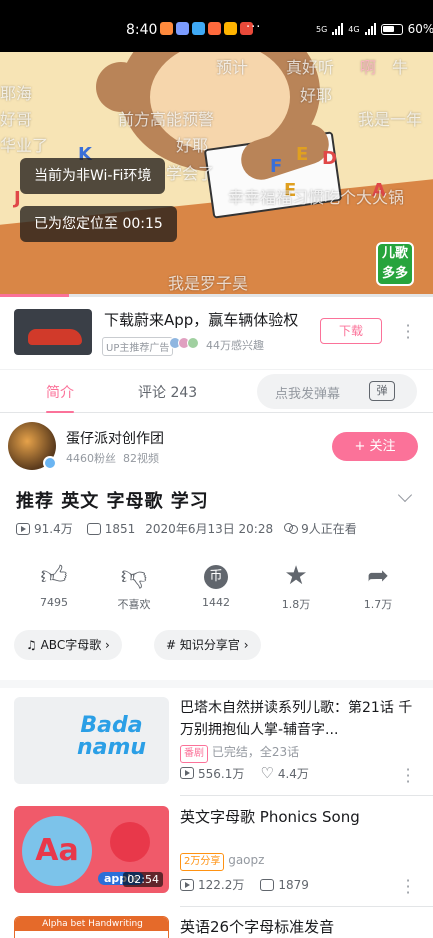  What do you see at coordinates (134, 586) in the screenshot?
I see `dislike-button: 👎︎ 不喜欢` at bounding box center [134, 586].